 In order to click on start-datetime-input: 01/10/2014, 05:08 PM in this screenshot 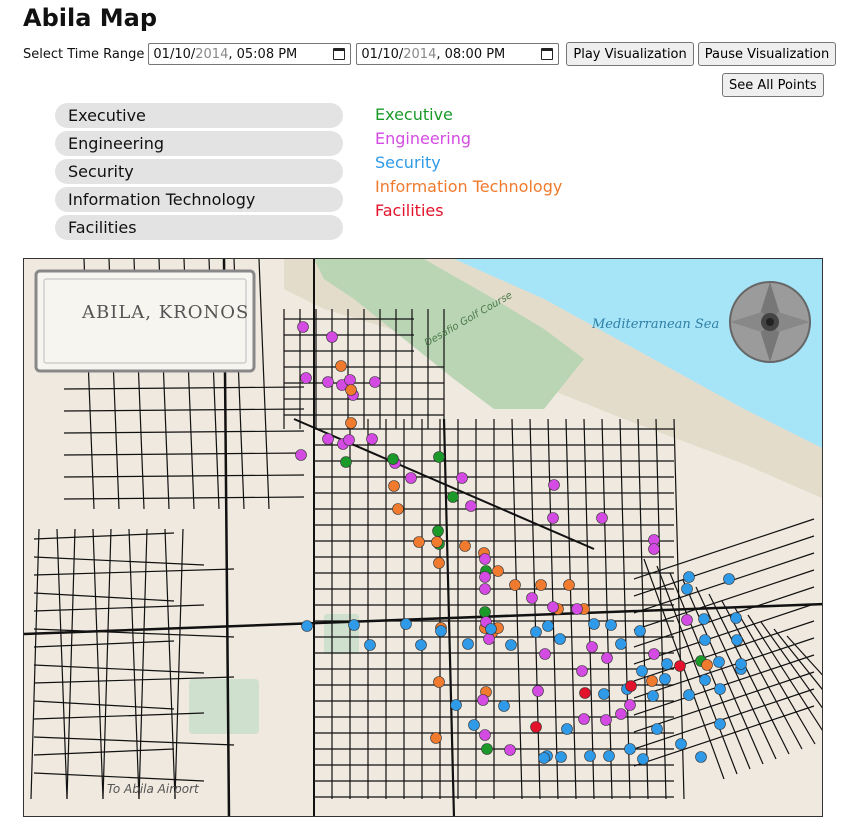, I will do `click(250, 54)`.